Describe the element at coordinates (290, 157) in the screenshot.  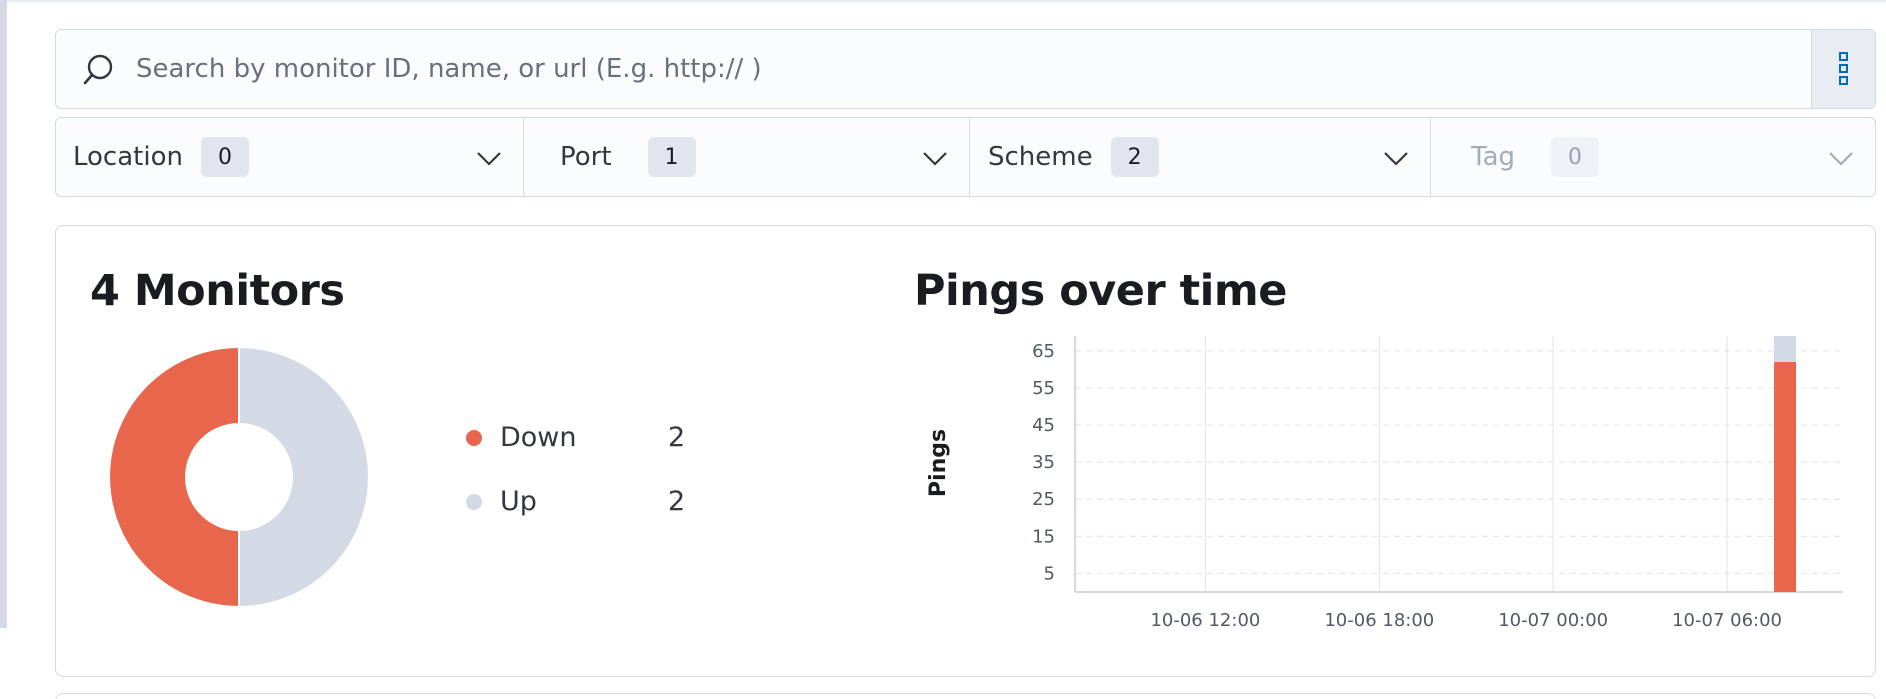
I see `filter-location: Location 0` at that location.